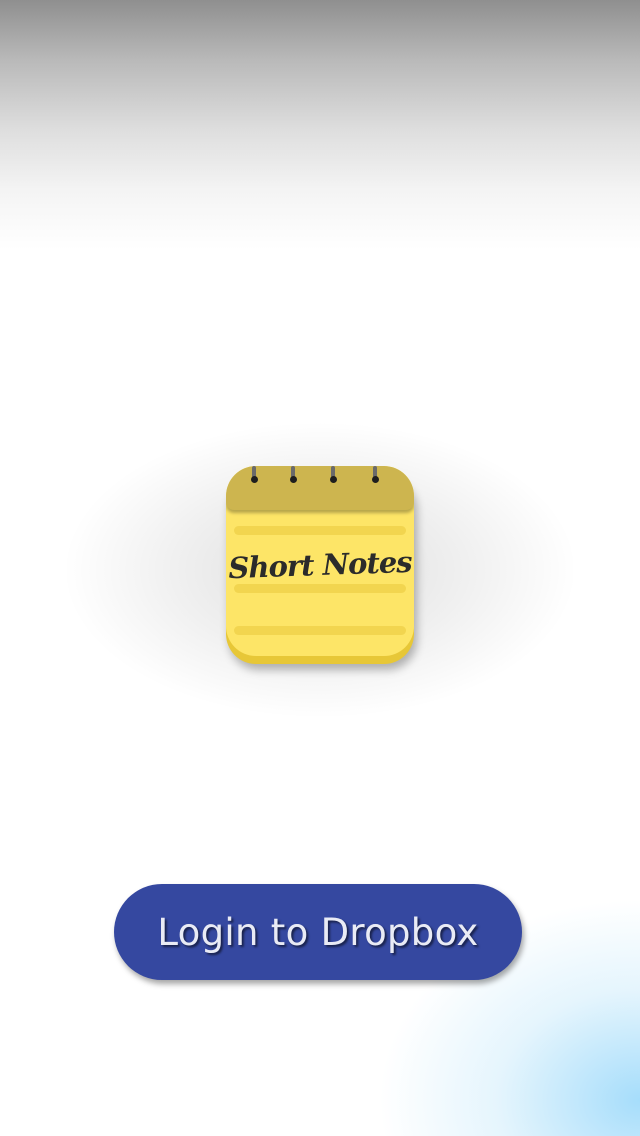 The image size is (640, 1136). I want to click on icon-page: Short Notes, so click(320, 561).